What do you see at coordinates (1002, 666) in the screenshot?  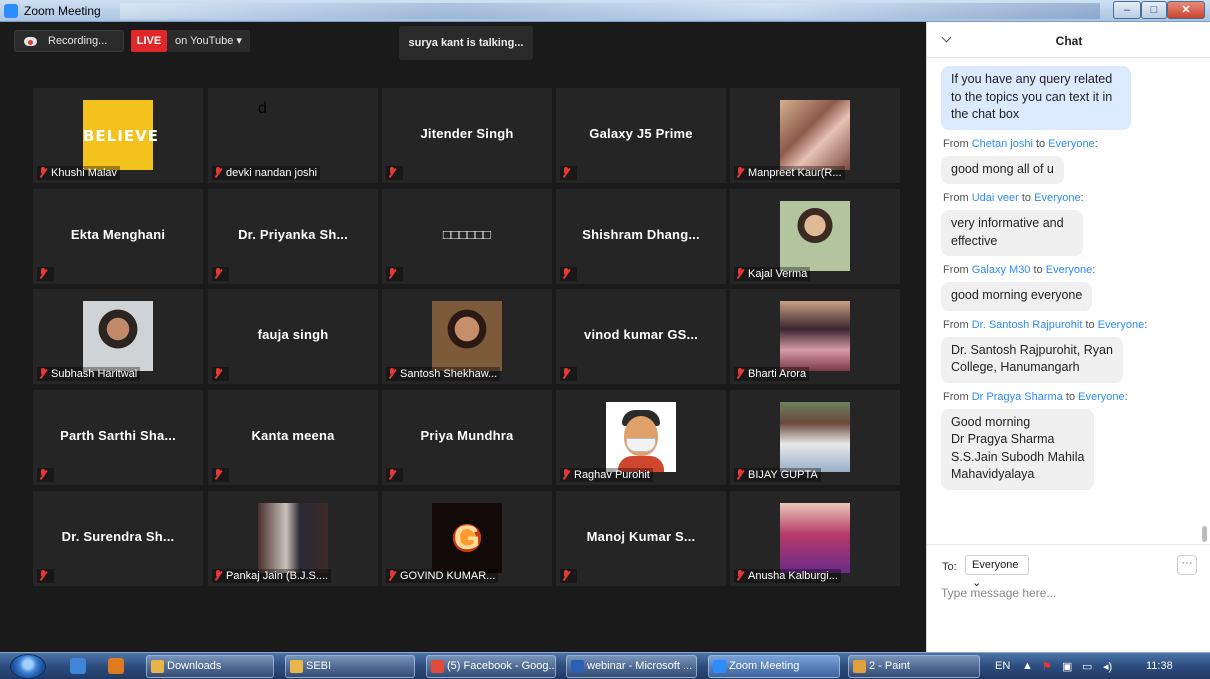 I see `language-indicator: EN` at bounding box center [1002, 666].